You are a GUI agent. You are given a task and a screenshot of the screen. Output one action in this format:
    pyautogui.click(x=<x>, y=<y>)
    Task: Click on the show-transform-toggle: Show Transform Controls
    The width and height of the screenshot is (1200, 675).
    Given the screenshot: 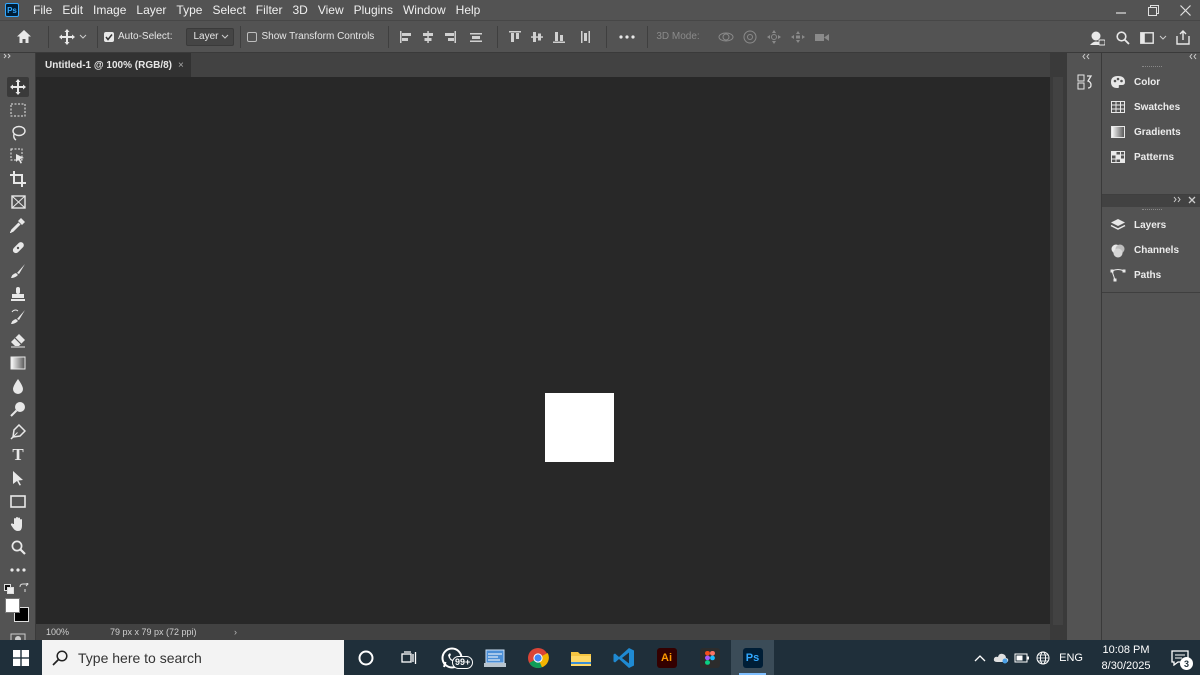 What is the action you would take?
    pyautogui.click(x=310, y=37)
    